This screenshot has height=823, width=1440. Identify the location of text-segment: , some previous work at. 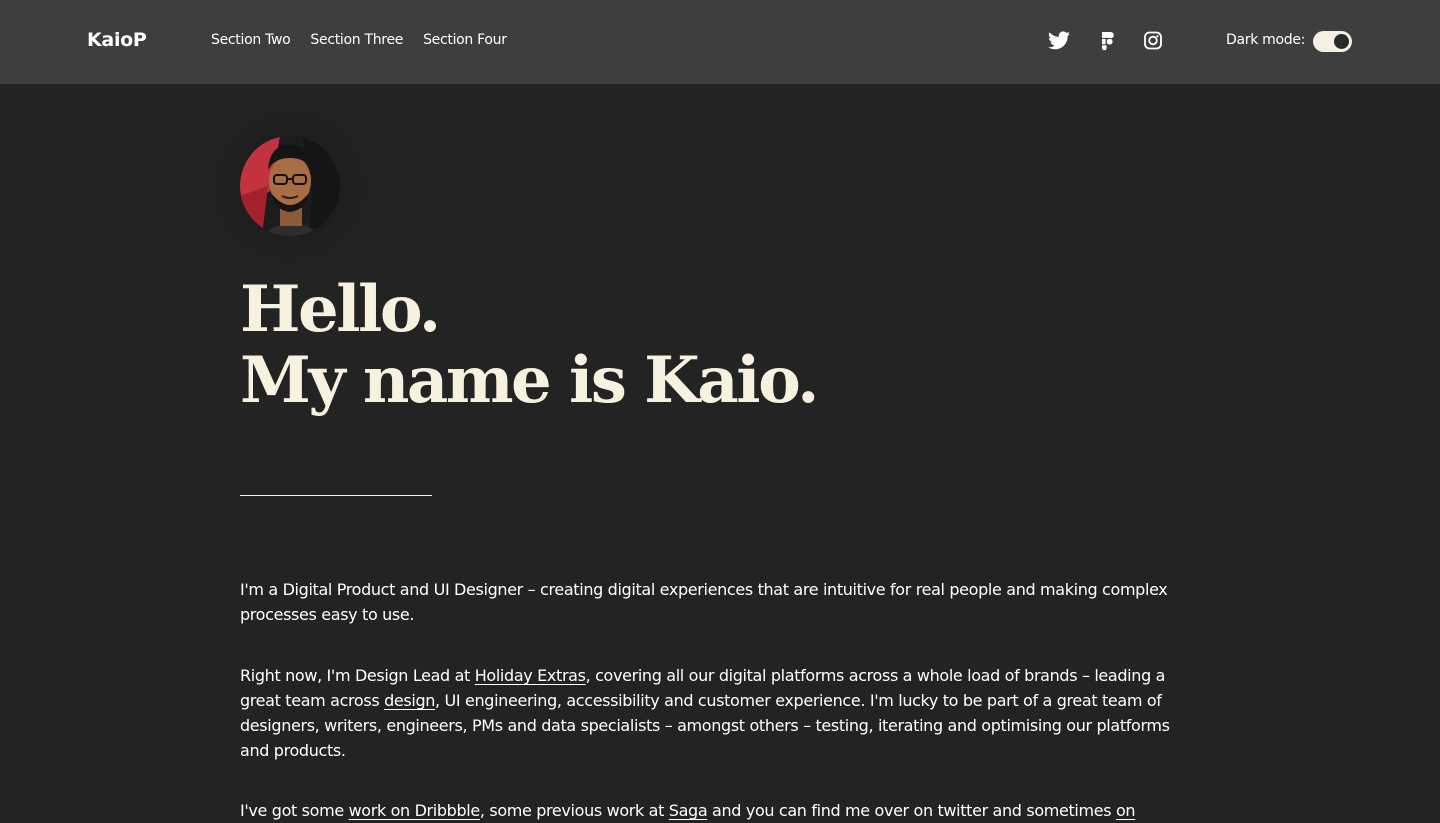
(574, 810).